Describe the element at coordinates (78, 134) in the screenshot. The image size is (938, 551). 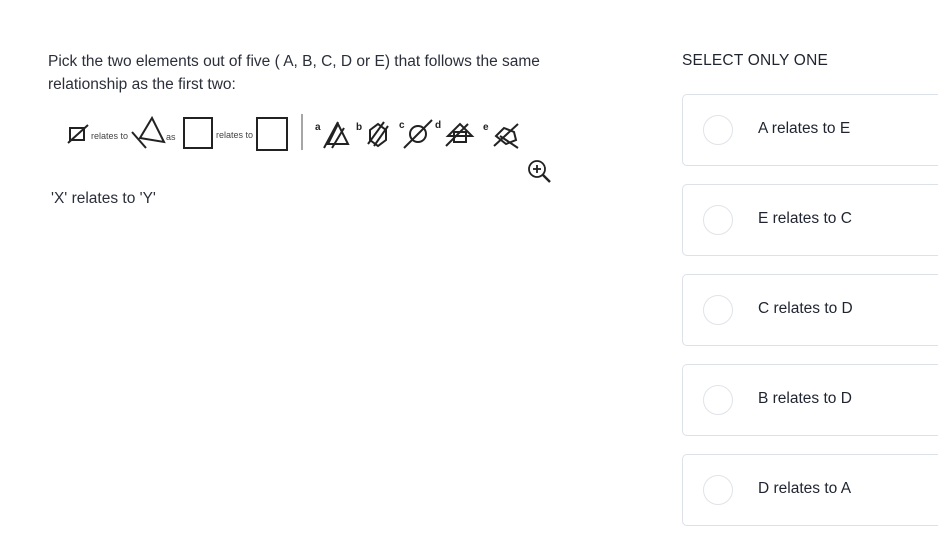
I see `figure-square-crossed` at that location.